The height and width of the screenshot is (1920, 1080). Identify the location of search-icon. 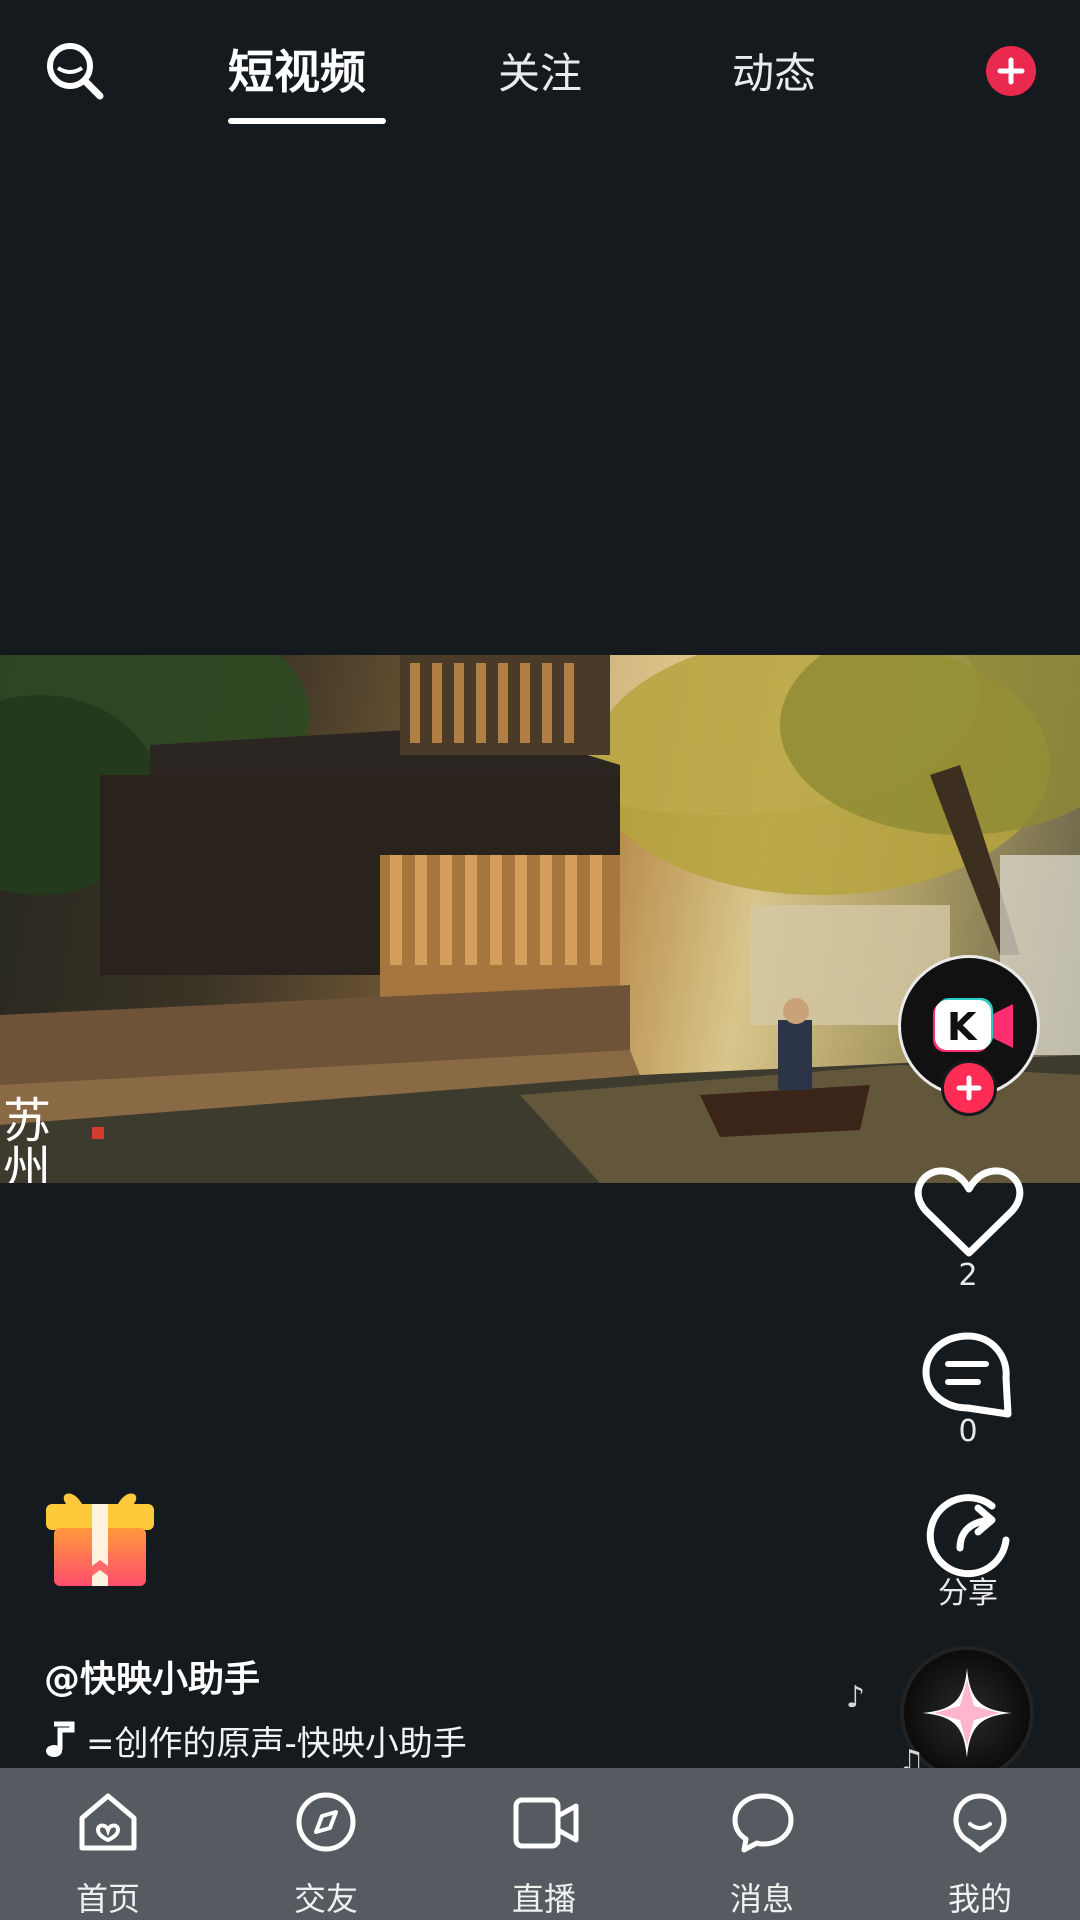
(75, 71).